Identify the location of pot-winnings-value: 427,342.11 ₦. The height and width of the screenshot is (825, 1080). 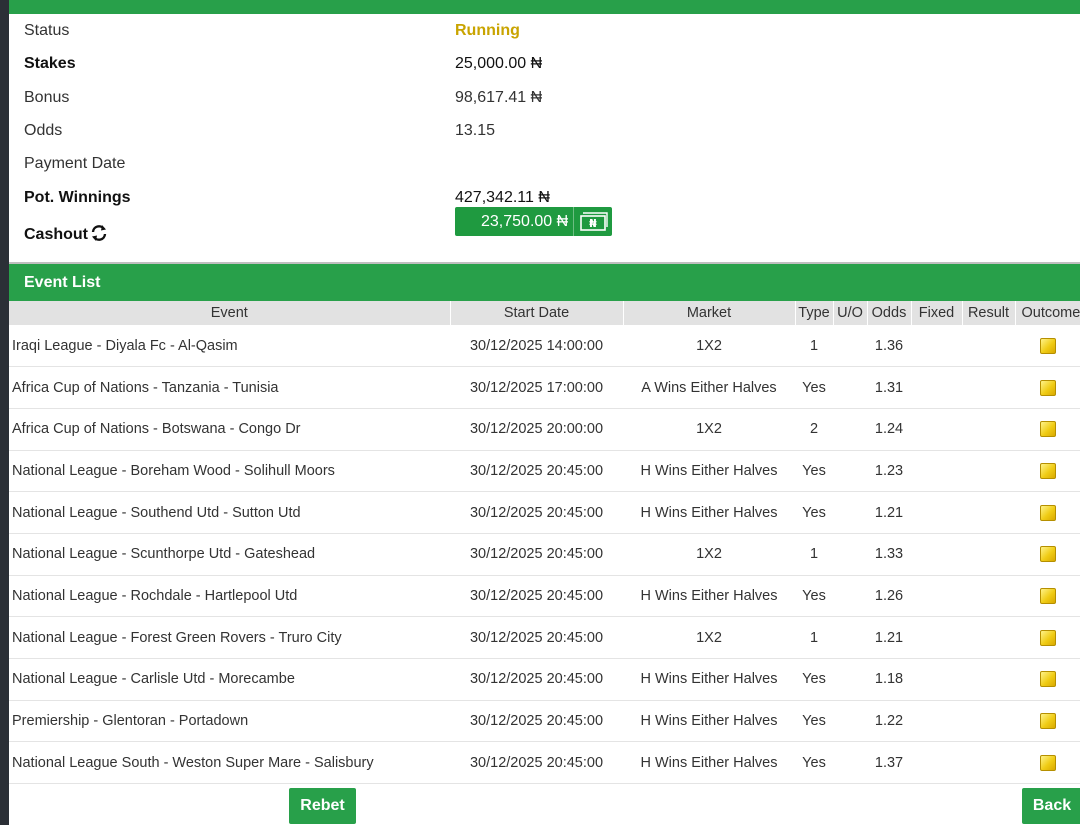
(502, 197).